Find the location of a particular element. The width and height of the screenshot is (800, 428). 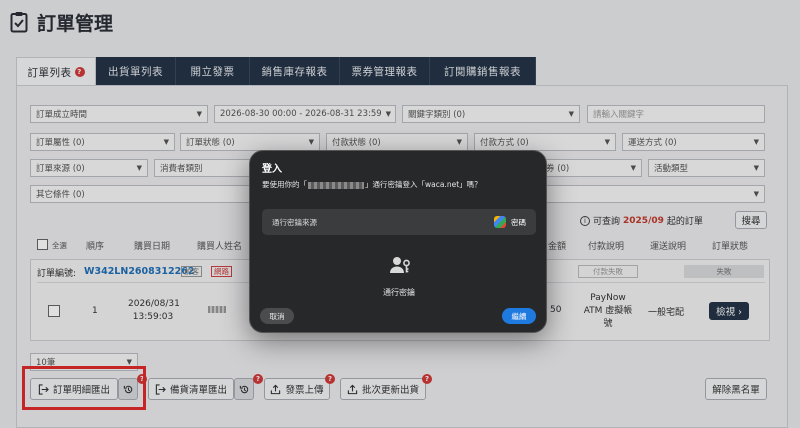

dialog-subtitle: 要使用你的「 」通行密鑰登入「waca.net」嗎？ is located at coordinates (372, 184).